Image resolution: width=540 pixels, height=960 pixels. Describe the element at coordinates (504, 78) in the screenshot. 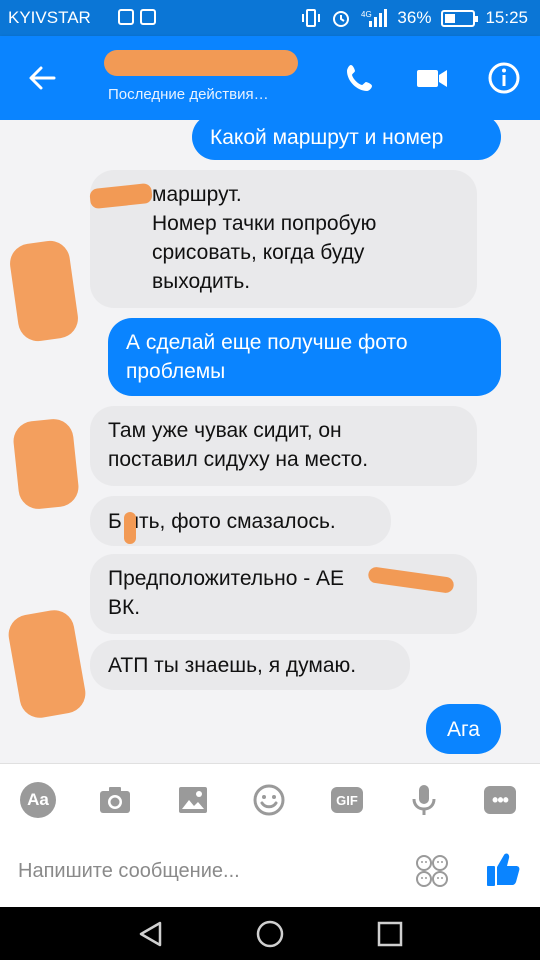

I see `info-icon` at that location.